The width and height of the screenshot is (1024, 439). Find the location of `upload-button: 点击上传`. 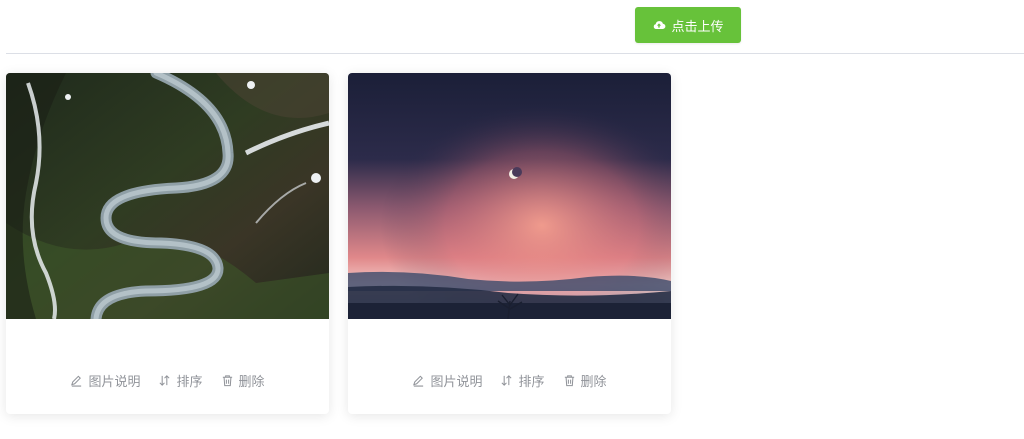

upload-button: 点击上传 is located at coordinates (688, 25).